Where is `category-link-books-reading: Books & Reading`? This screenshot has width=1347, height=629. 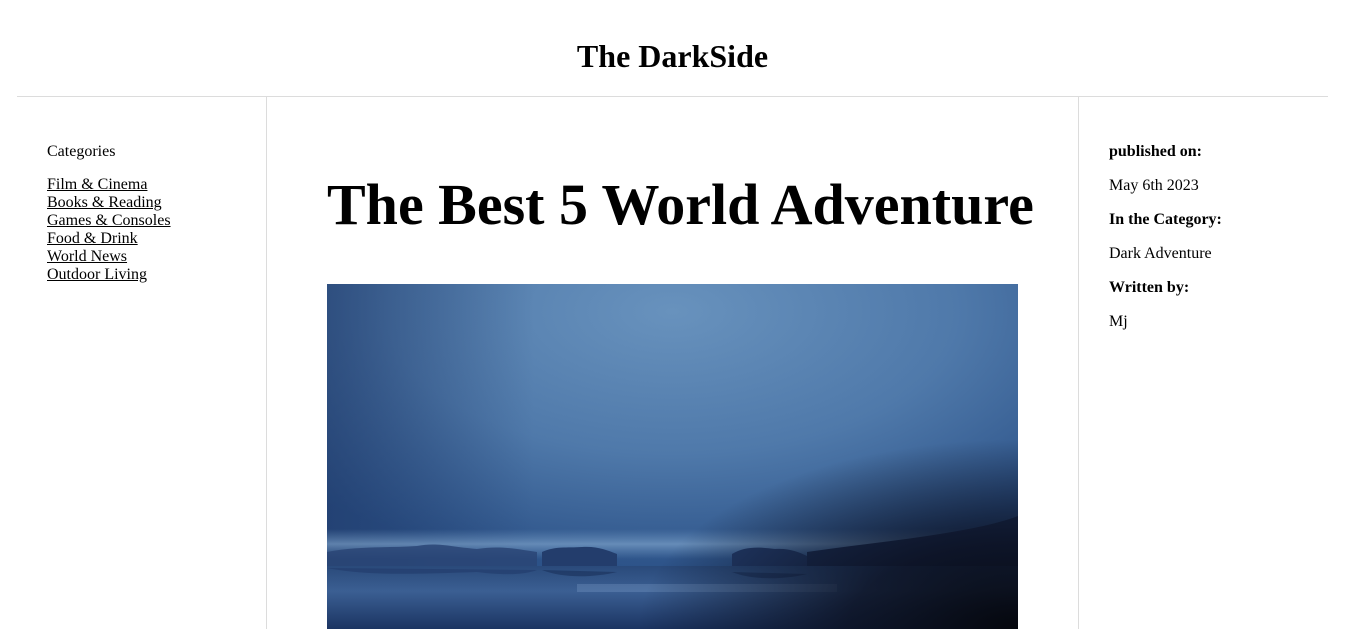 category-link-books-reading: Books & Reading is located at coordinates (104, 202).